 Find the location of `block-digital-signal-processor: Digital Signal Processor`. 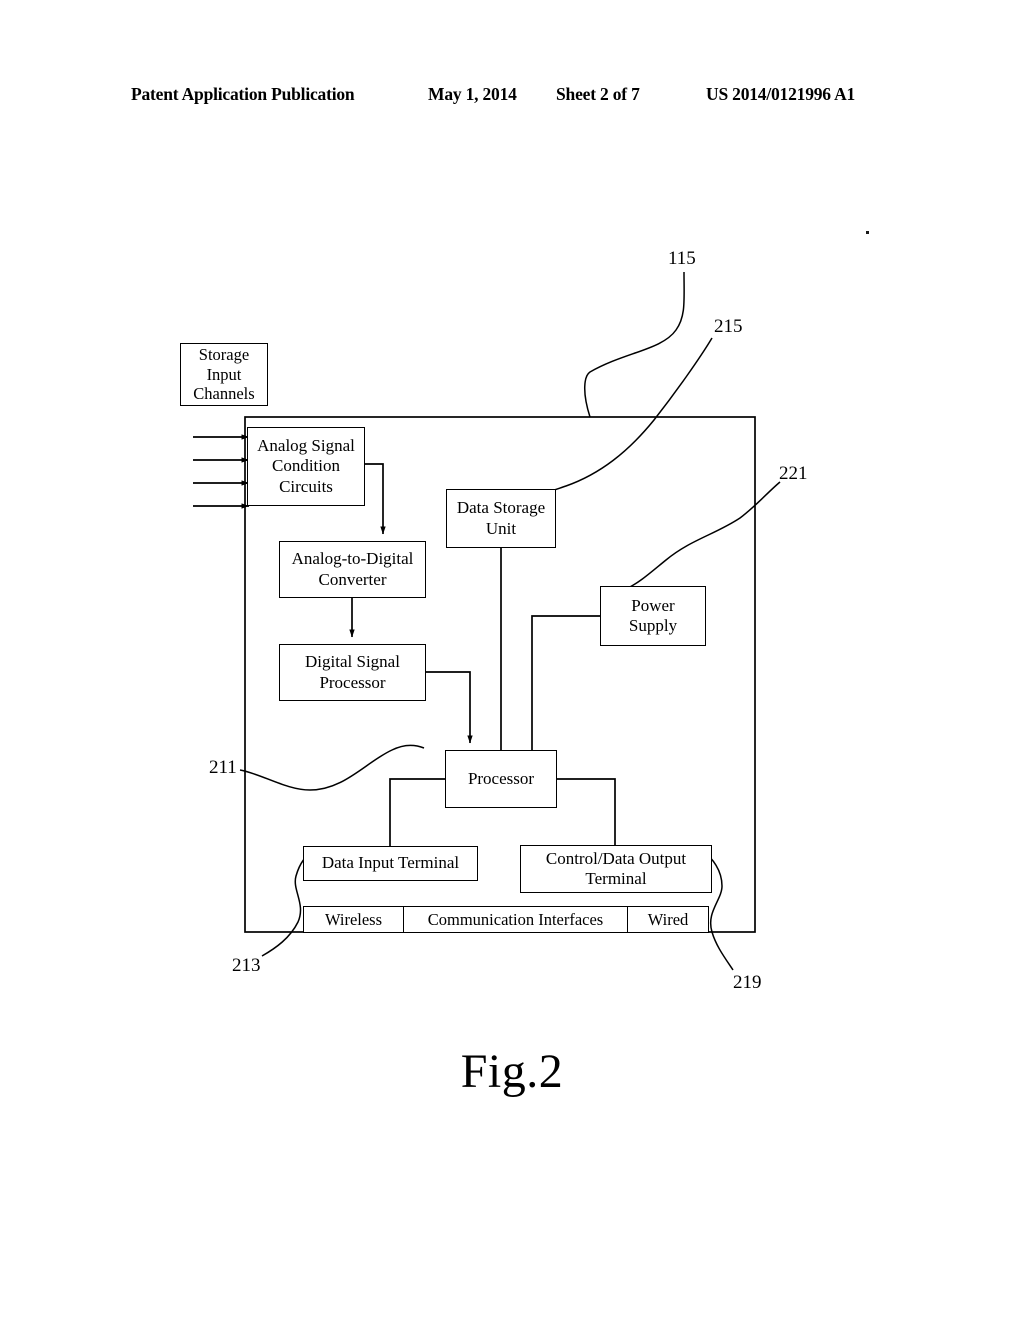

block-digital-signal-processor: Digital Signal Processor is located at coordinates (352, 672).